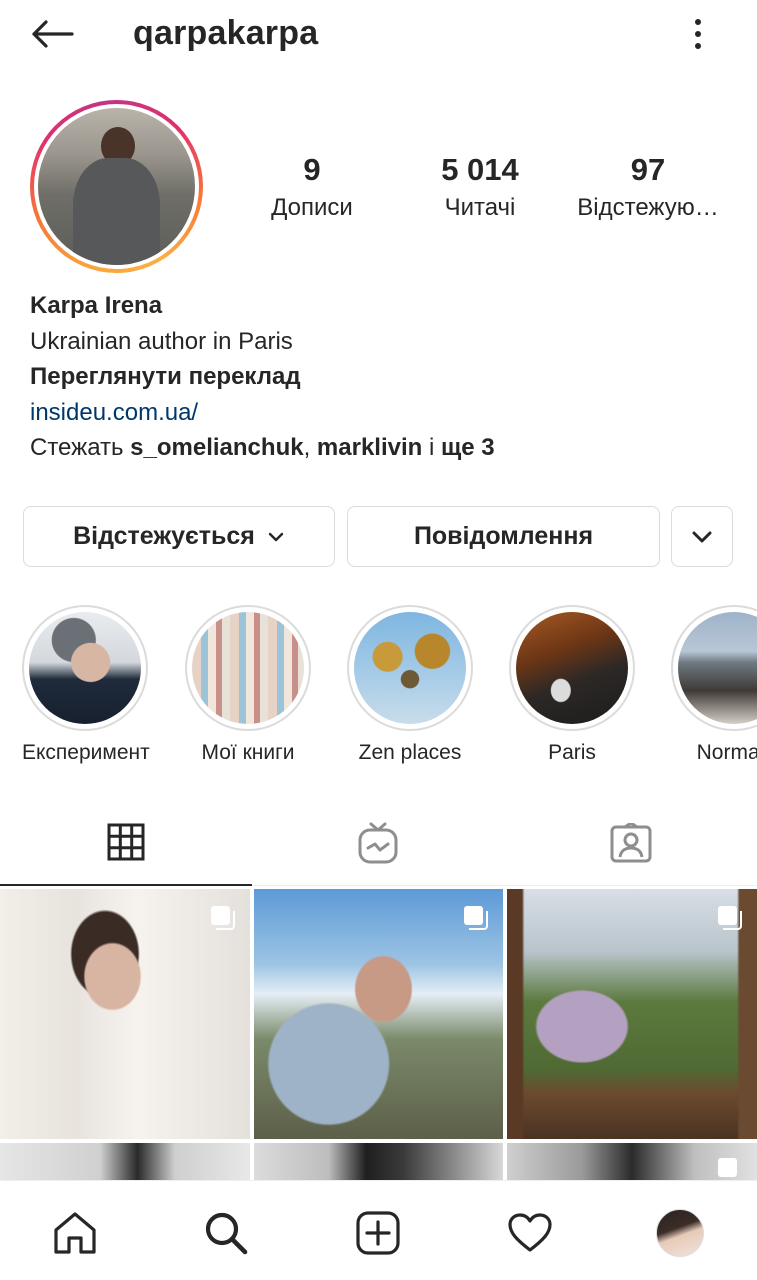 This screenshot has width=757, height=1280. Describe the element at coordinates (369, 447) in the screenshot. I see `followed-by-user-2: marklivin` at that location.